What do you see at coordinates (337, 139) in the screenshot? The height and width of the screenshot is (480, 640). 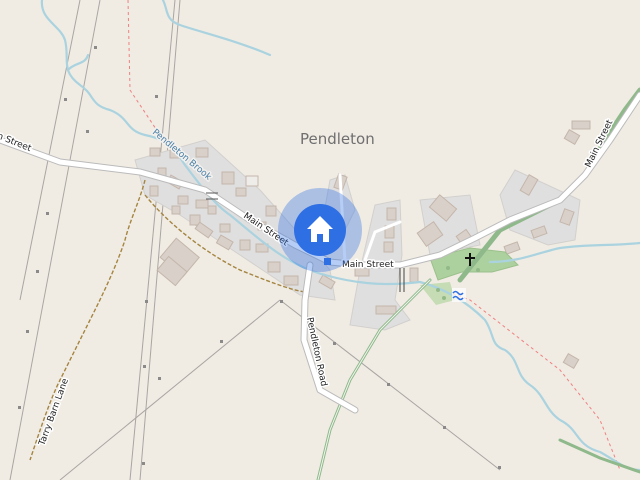 I see `place-label: Pendleton` at bounding box center [337, 139].